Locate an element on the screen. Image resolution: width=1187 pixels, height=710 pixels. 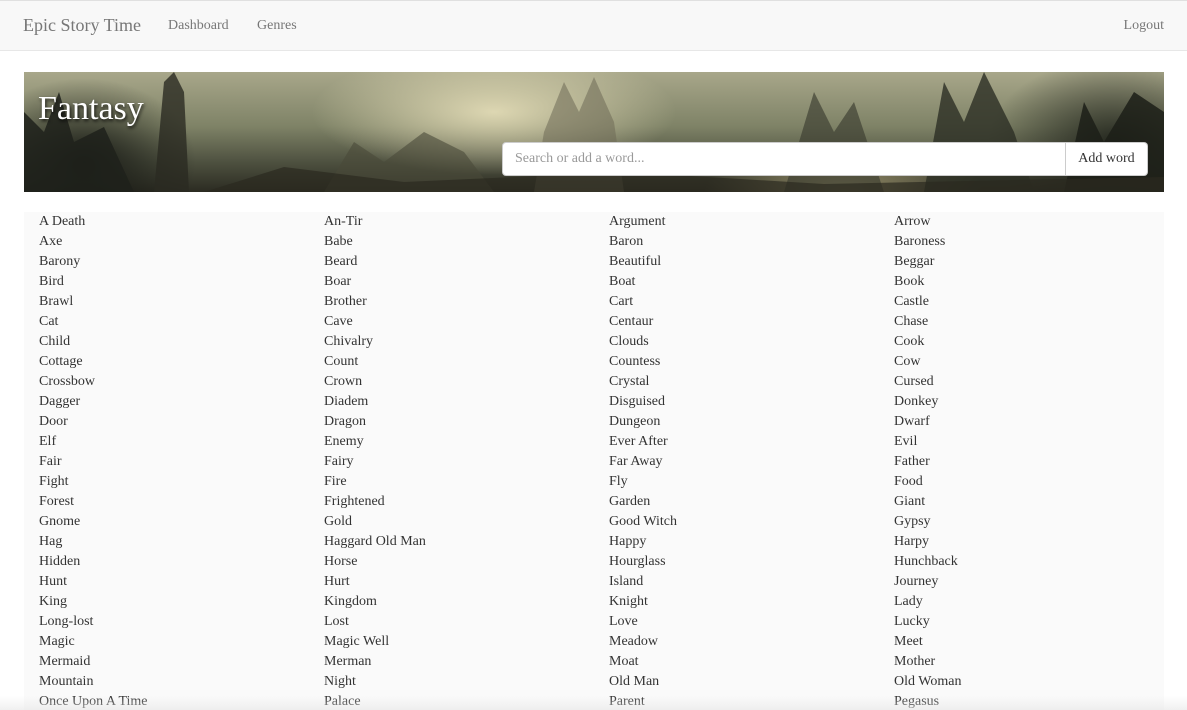
word-item: Hurt is located at coordinates (466, 582).